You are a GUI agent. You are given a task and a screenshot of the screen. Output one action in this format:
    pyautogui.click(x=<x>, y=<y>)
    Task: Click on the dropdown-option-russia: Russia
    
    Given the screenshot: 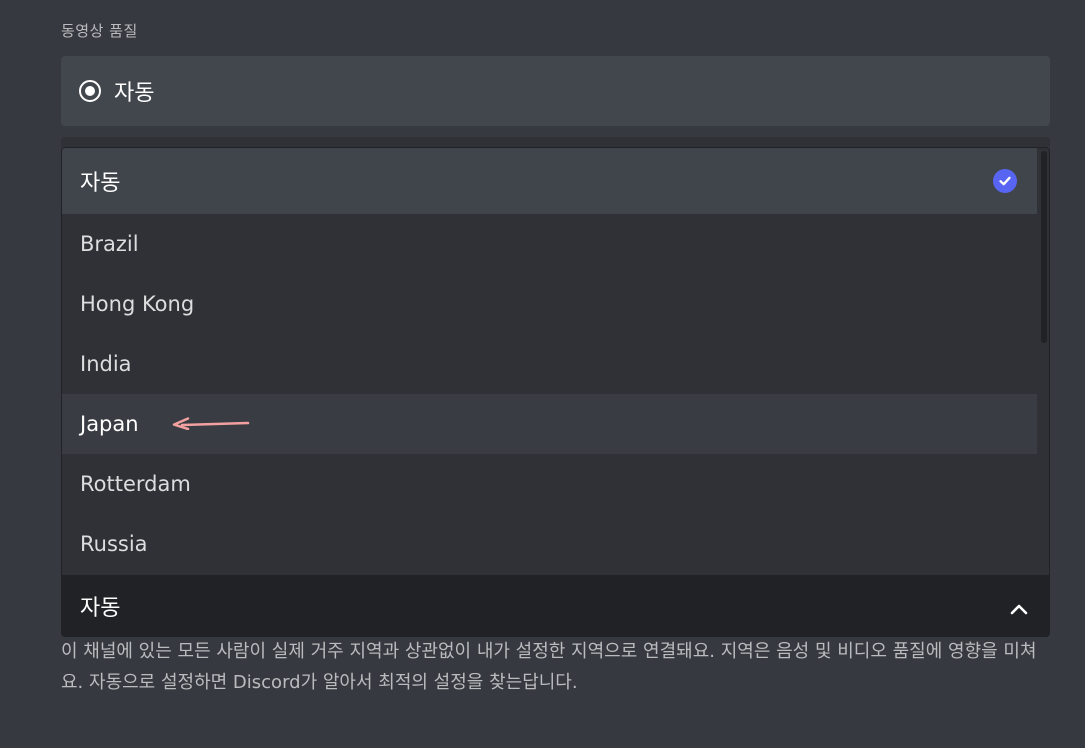 What is the action you would take?
    pyautogui.click(x=549, y=544)
    